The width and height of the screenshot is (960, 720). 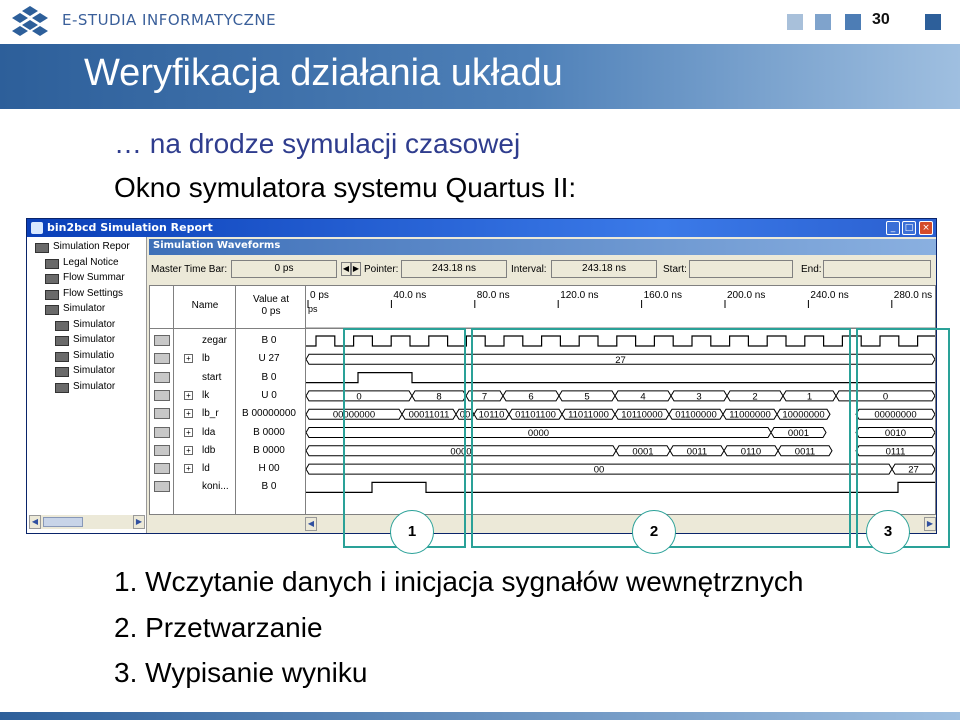 What do you see at coordinates (94, 277) in the screenshot?
I see `tree-node: Flow Summar` at bounding box center [94, 277].